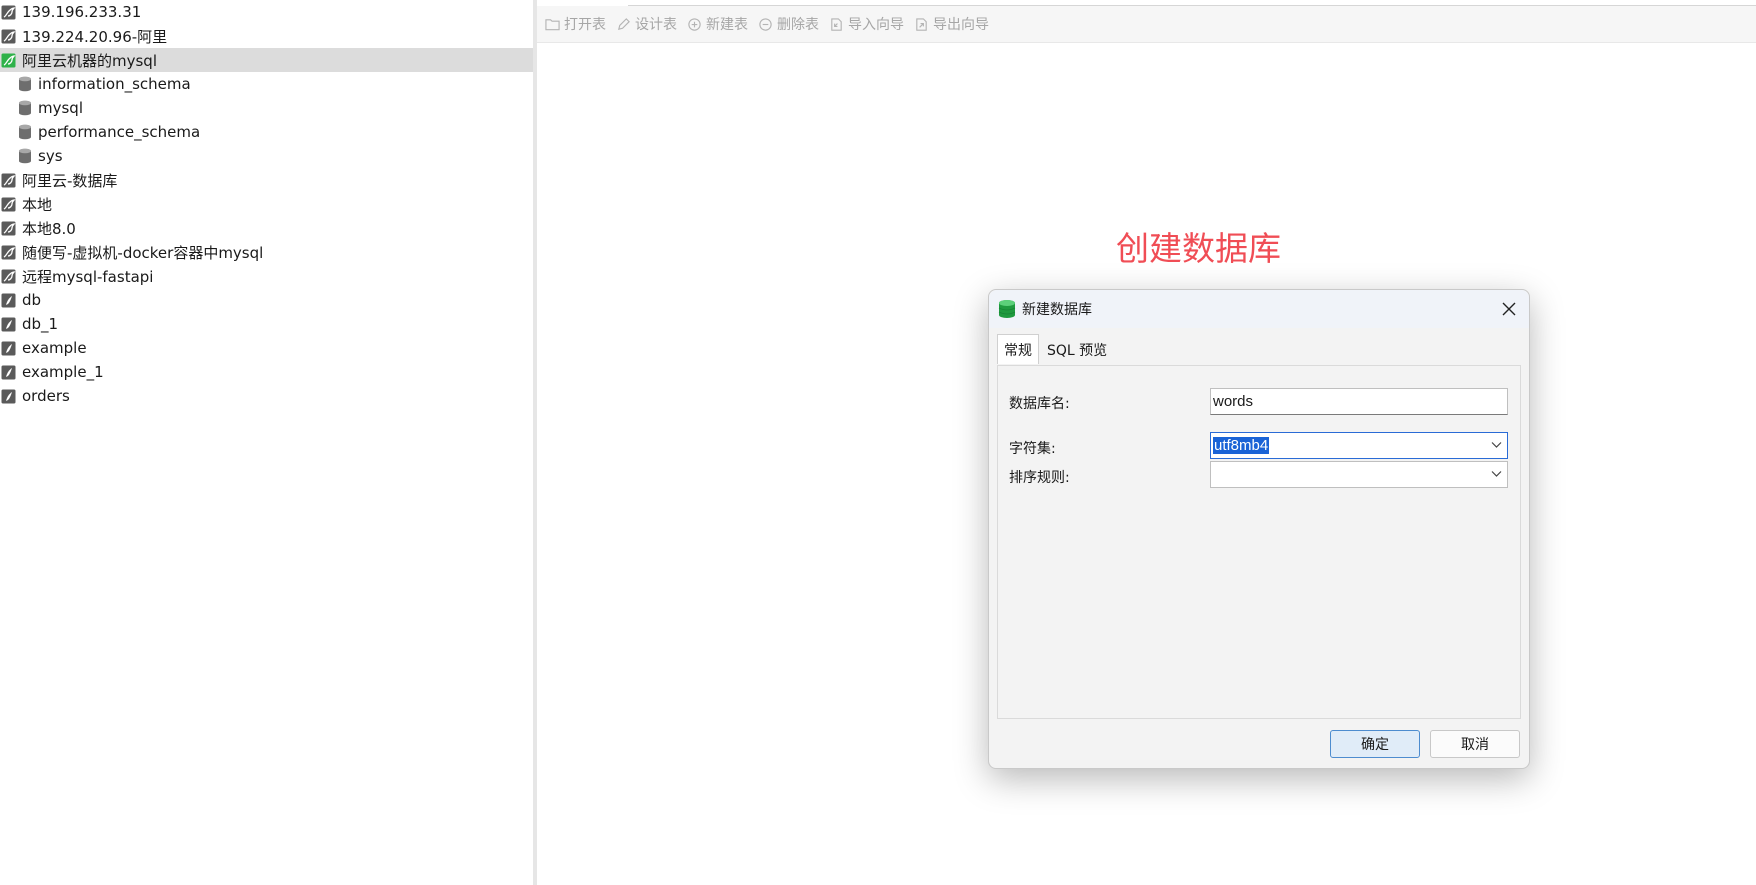 The image size is (1756, 885). What do you see at coordinates (266, 396) in the screenshot?
I see `tree-item-connection: orders` at bounding box center [266, 396].